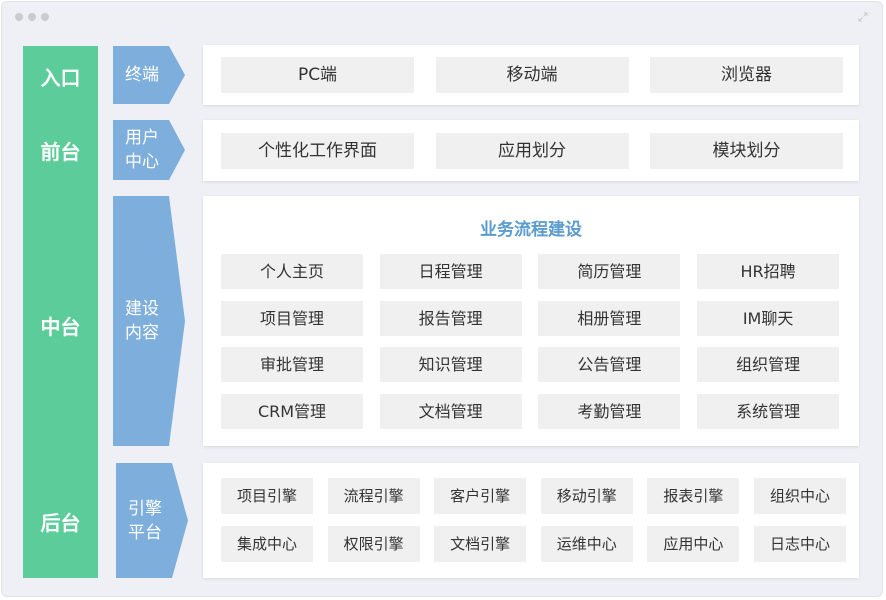 The image size is (886, 600). I want to click on module-item: 系统管理, so click(768, 411).